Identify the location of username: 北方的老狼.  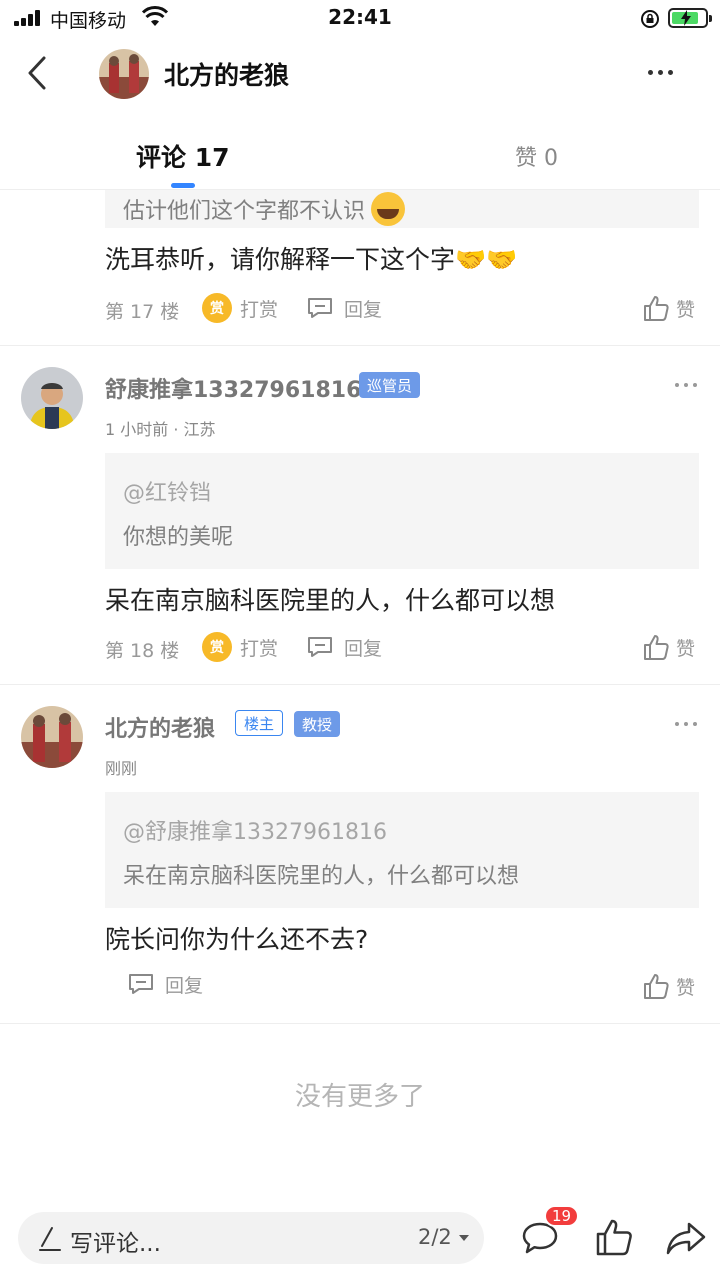
(160, 727).